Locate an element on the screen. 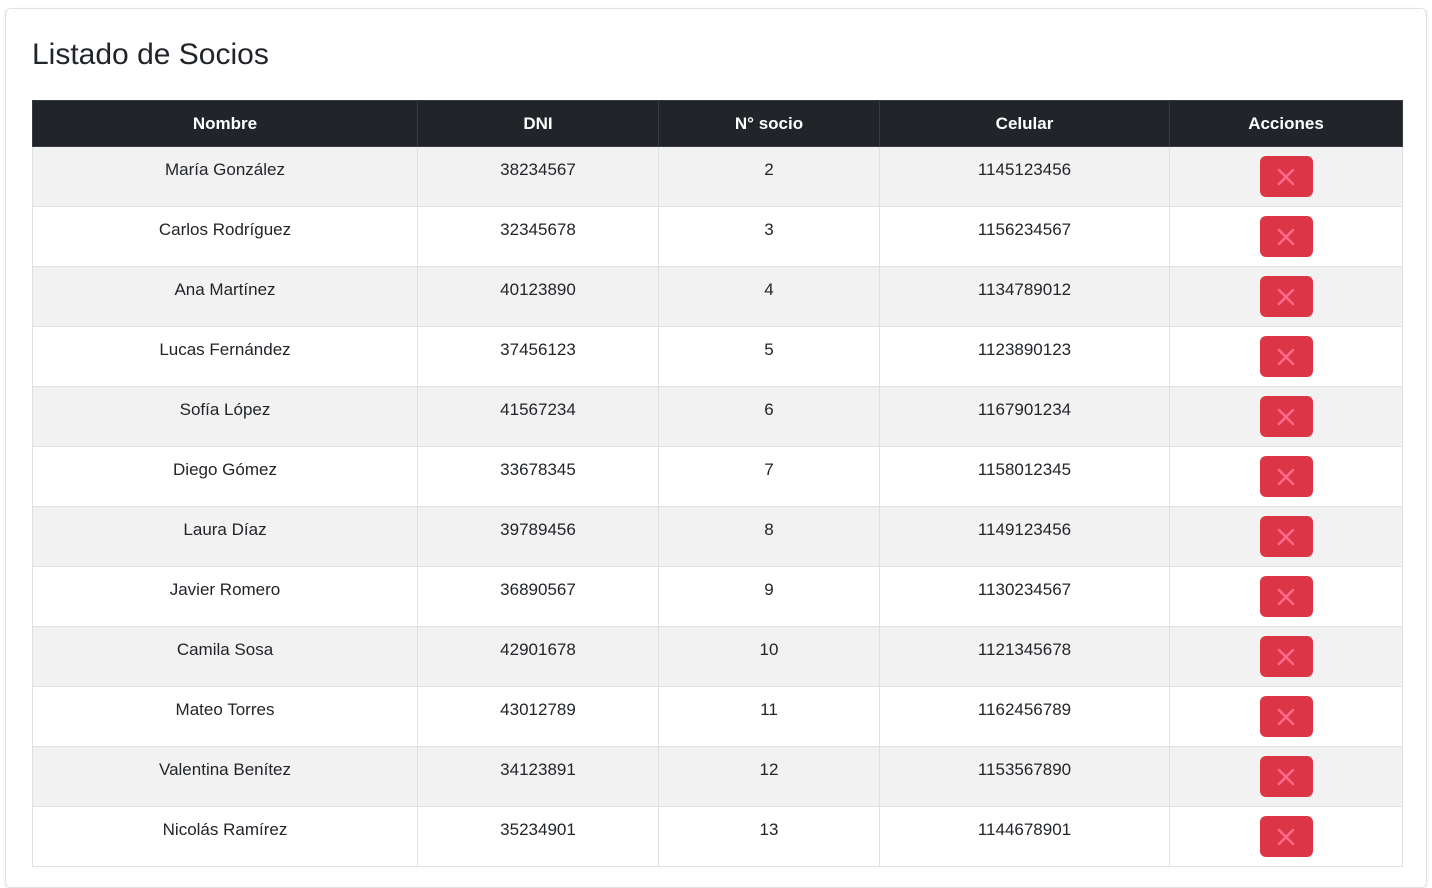  table-row: Diego Gómez 33678345 7 1158012345 is located at coordinates (717, 476).